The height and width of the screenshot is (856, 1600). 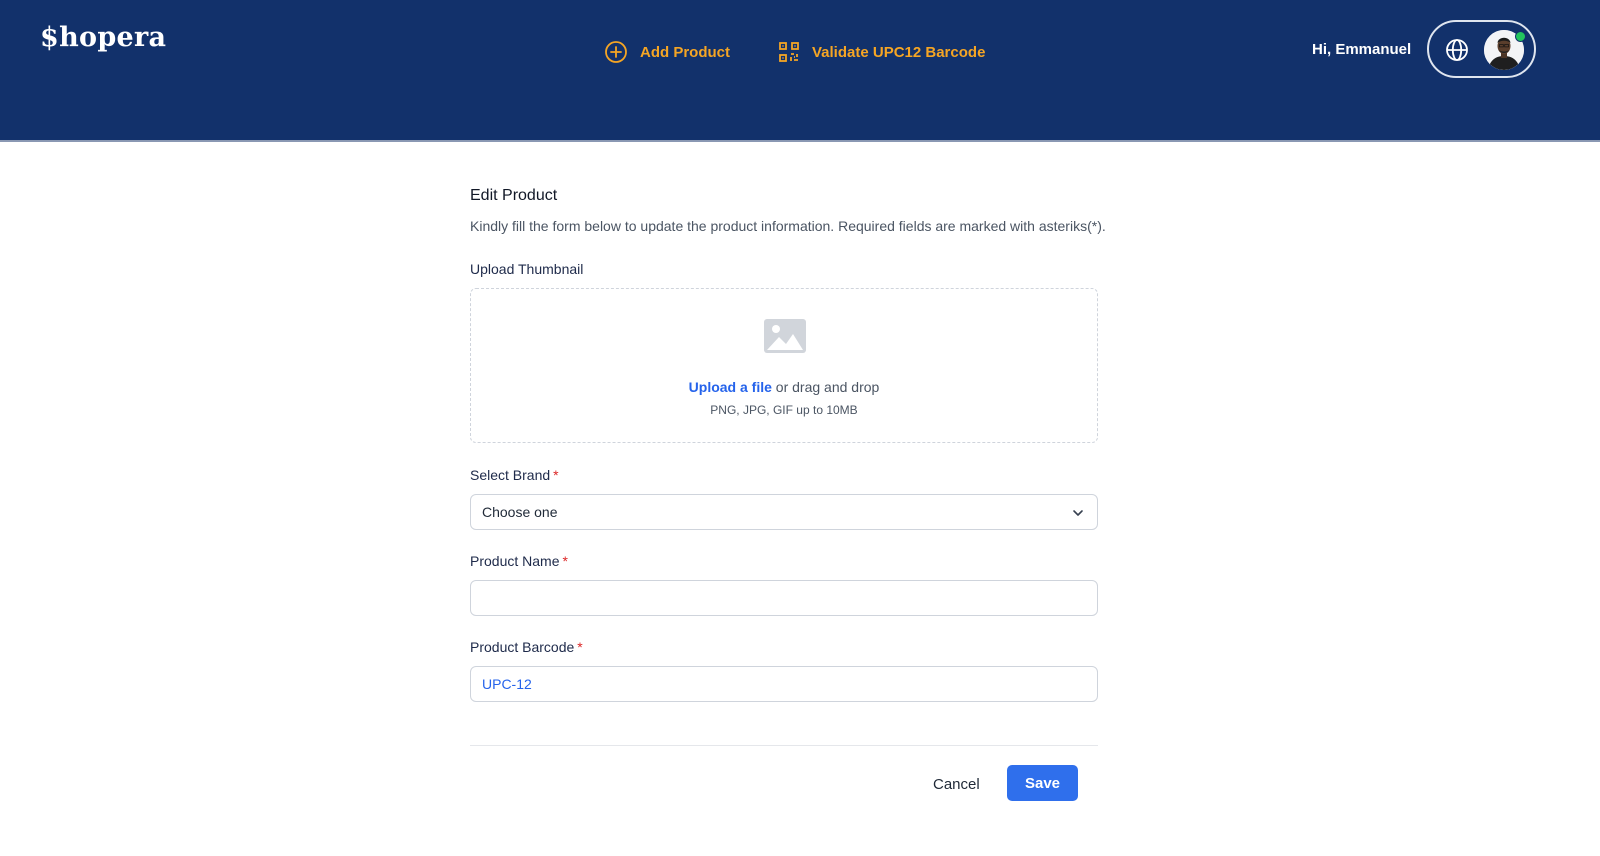 What do you see at coordinates (784, 598) in the screenshot?
I see `product-name-input` at bounding box center [784, 598].